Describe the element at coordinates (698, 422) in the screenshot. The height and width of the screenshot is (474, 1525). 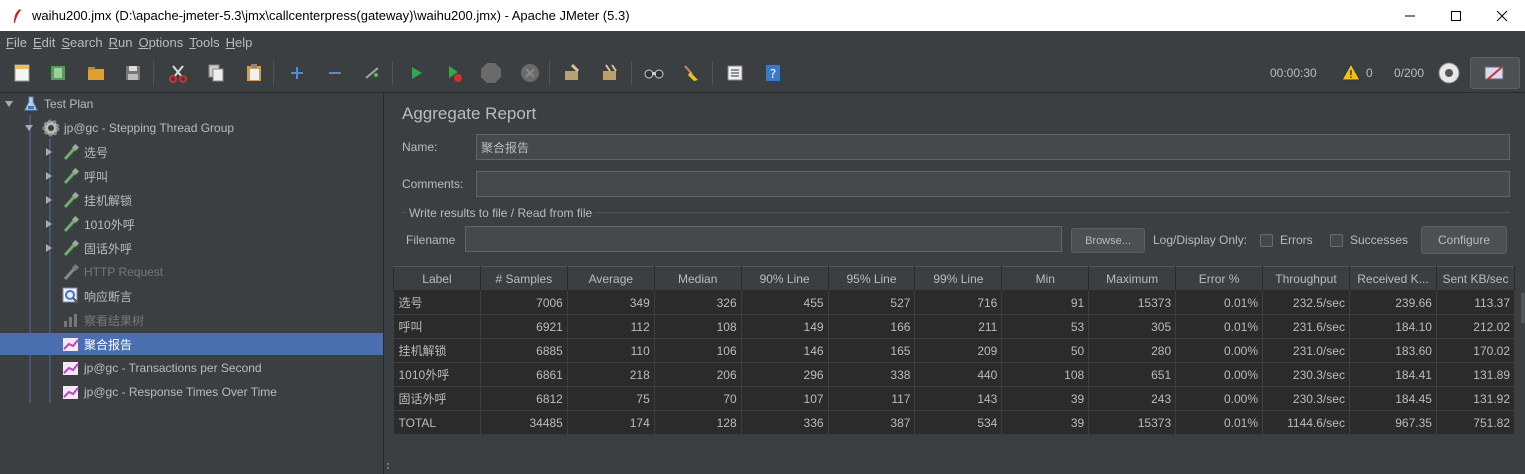
I see `table-cell: 128` at that location.